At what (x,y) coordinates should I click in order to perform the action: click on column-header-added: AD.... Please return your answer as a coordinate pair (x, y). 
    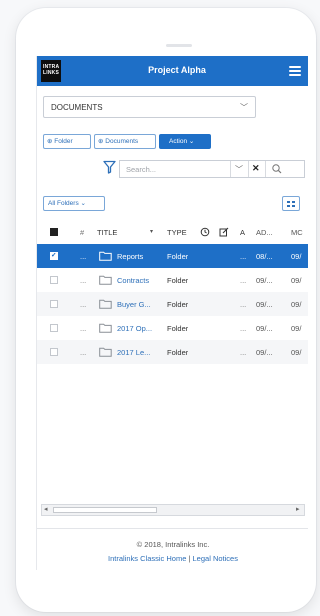
    Looking at the image, I should click on (267, 232).